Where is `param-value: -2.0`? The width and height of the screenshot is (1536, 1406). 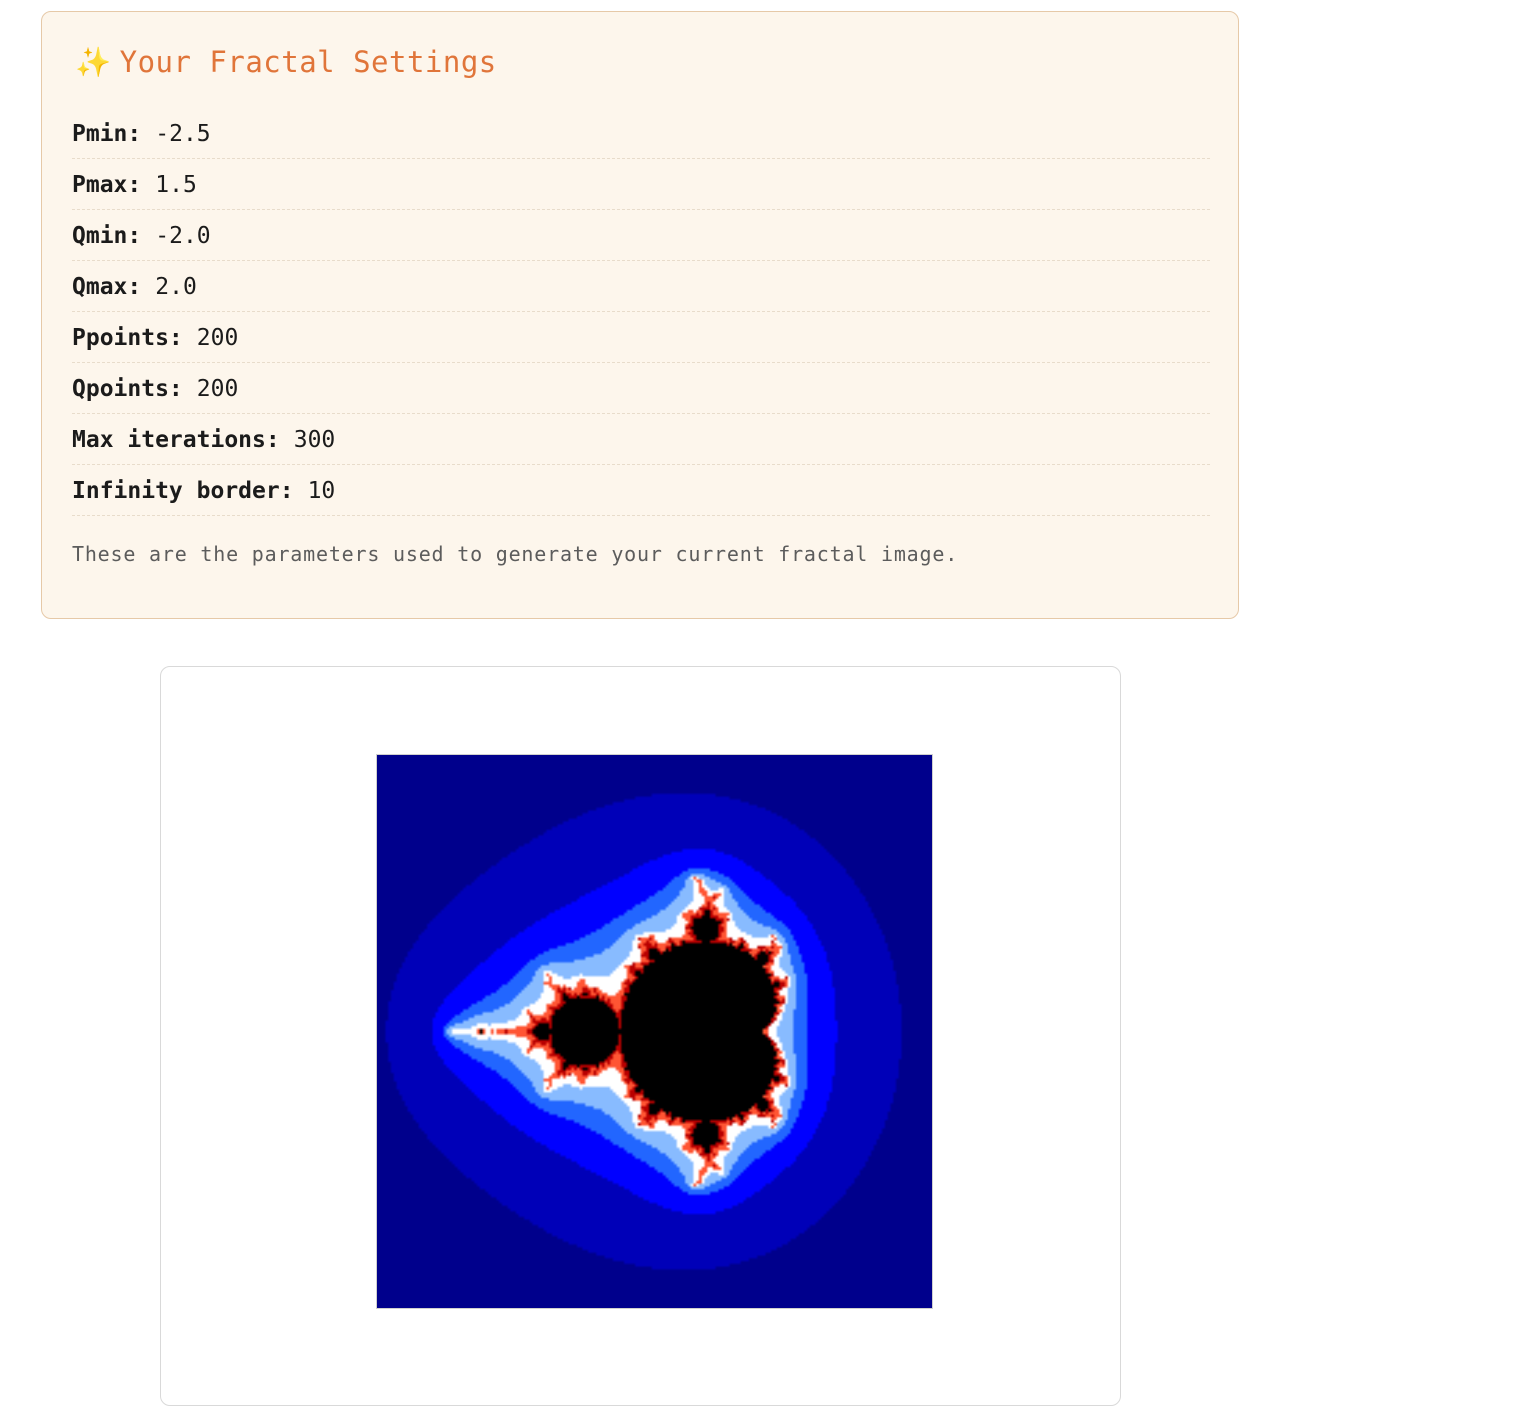
param-value: -2.0 is located at coordinates (183, 235).